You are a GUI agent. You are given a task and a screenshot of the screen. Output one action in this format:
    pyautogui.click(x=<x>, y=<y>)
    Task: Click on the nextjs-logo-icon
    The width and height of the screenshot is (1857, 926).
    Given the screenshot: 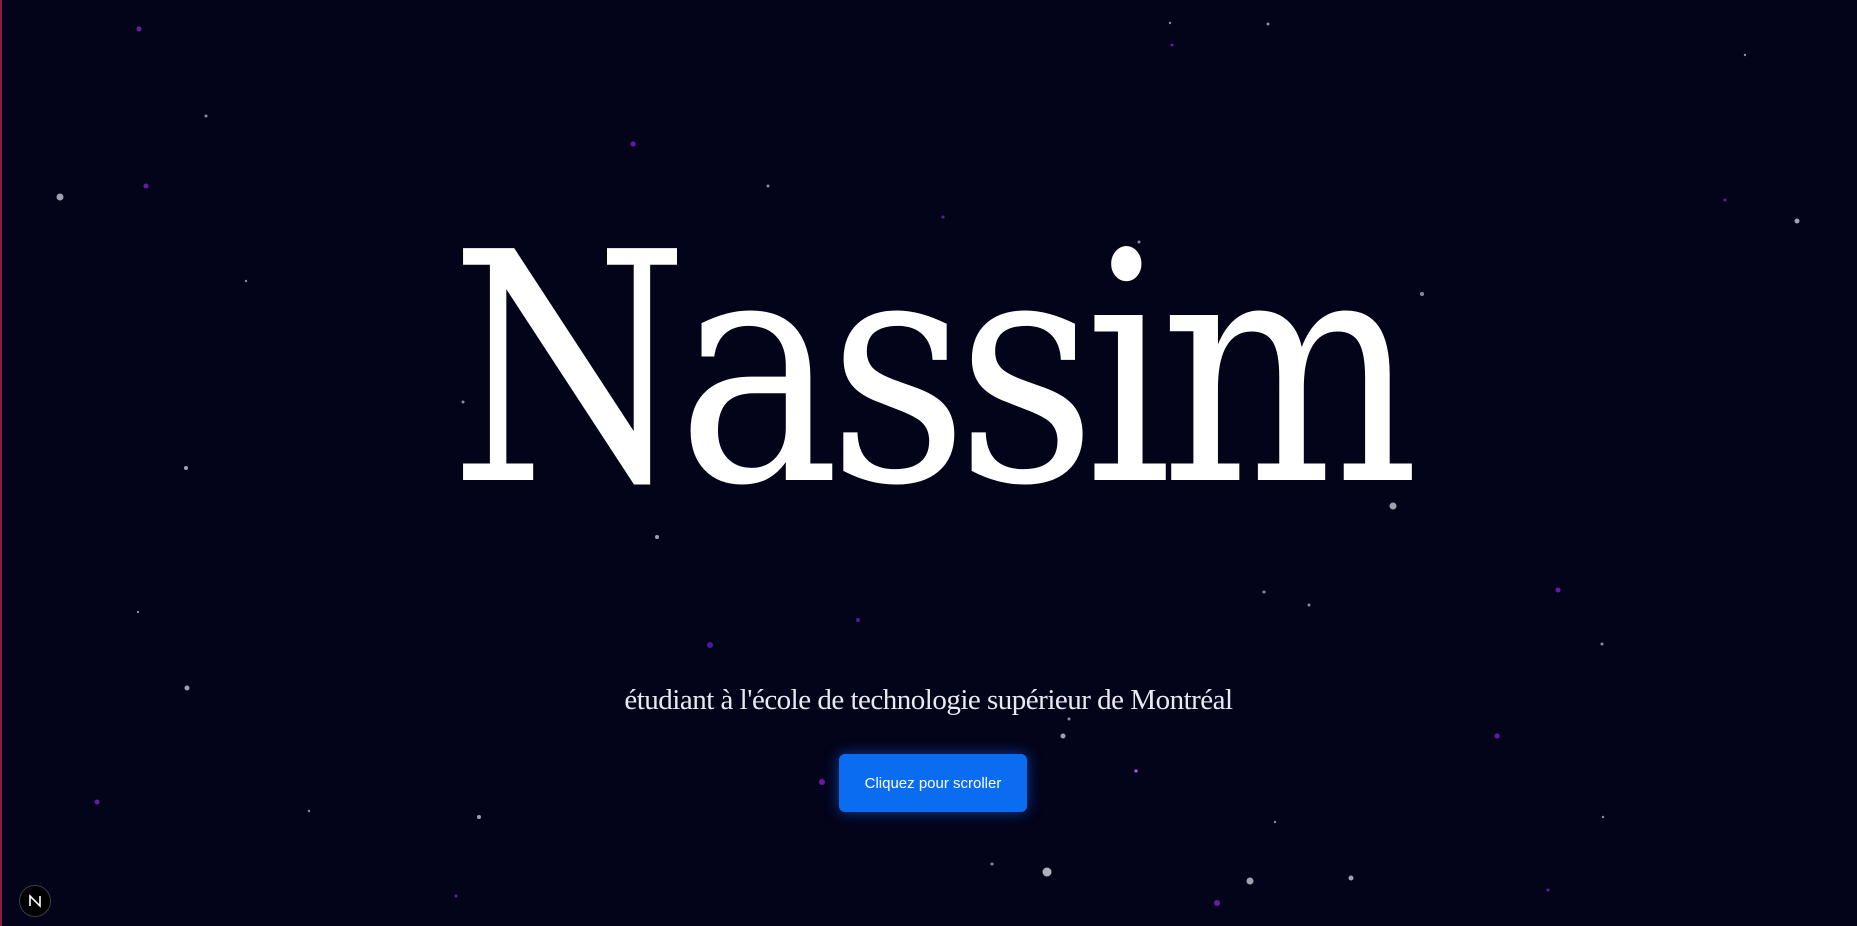 What is the action you would take?
    pyautogui.click(x=35, y=901)
    